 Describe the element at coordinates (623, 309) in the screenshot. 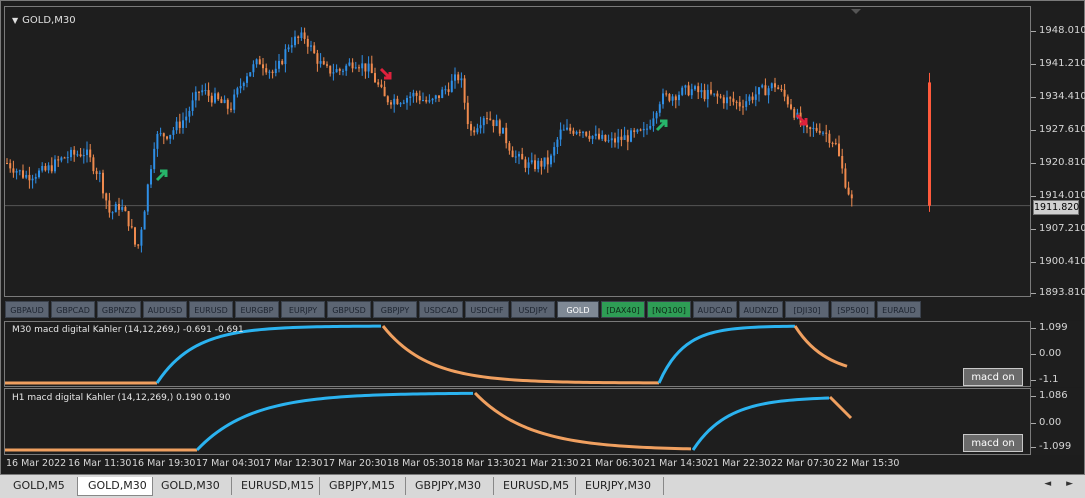

I see `symbol-button: [DAX40]` at that location.